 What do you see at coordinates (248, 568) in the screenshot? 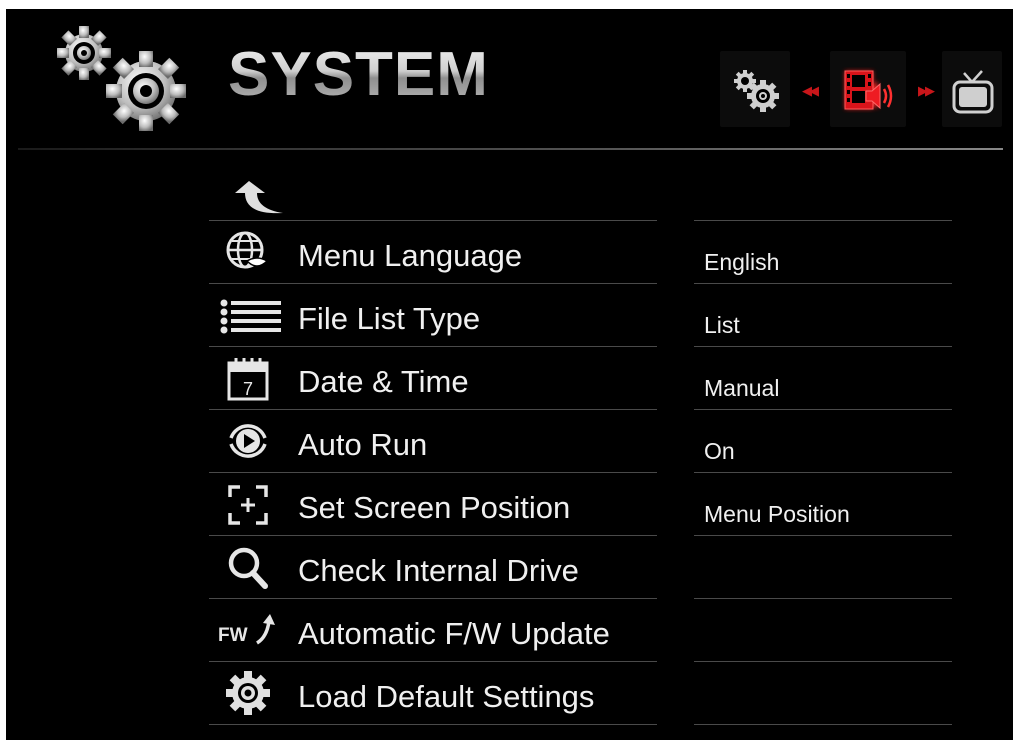
I see `magnifier-icon` at bounding box center [248, 568].